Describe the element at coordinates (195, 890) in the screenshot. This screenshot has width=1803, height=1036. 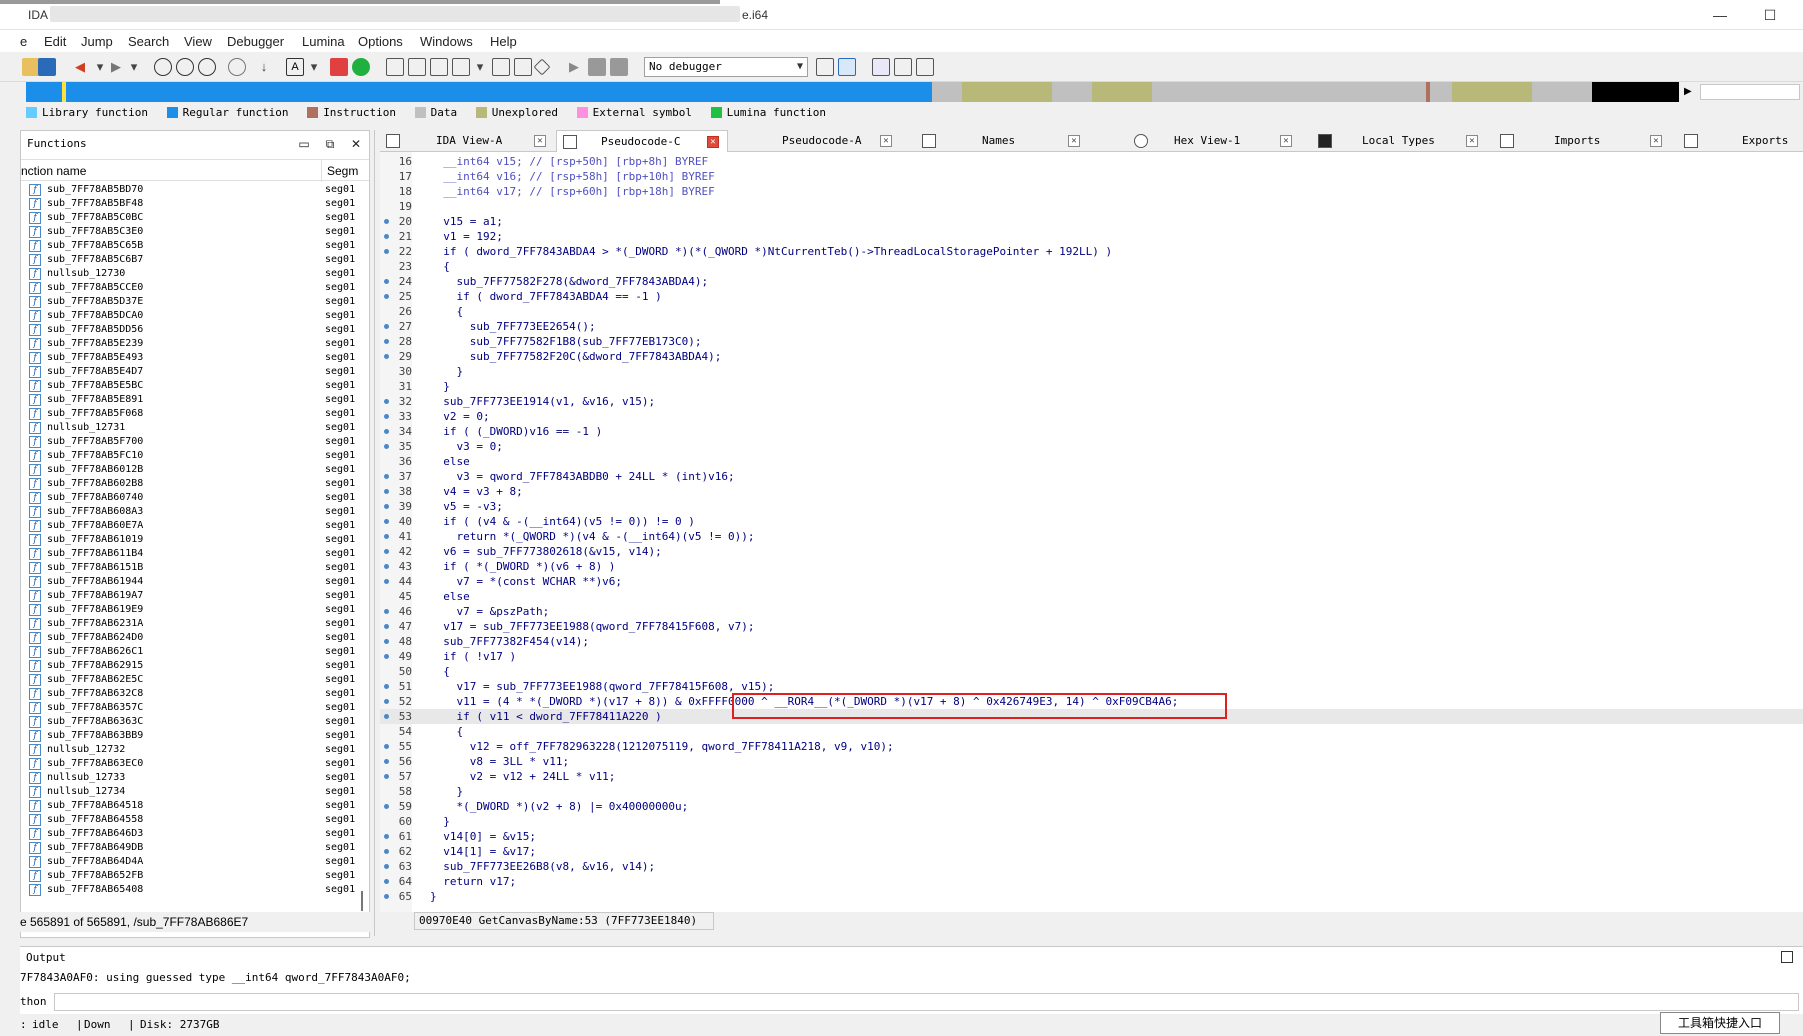
I see `function-row: f sub_7FF78AB65408 seg01` at that location.